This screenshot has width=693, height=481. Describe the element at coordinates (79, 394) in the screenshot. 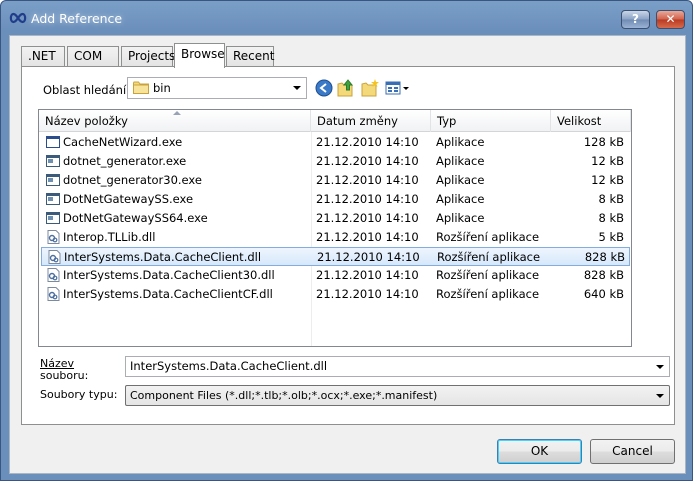

I see `file-type-label: Soubory typu:` at that location.